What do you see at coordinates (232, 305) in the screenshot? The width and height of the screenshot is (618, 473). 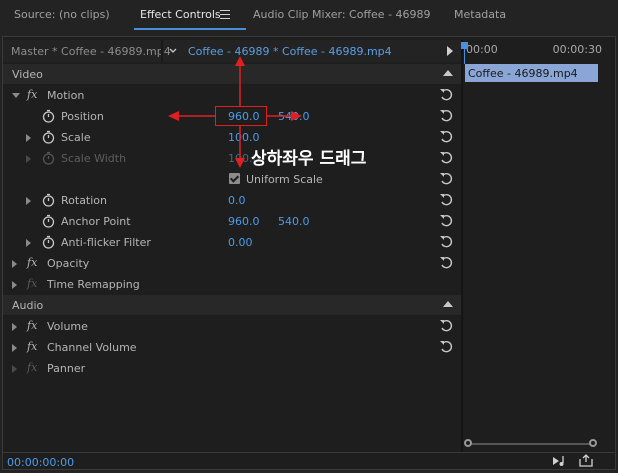 I see `section-audio: Audio` at bounding box center [232, 305].